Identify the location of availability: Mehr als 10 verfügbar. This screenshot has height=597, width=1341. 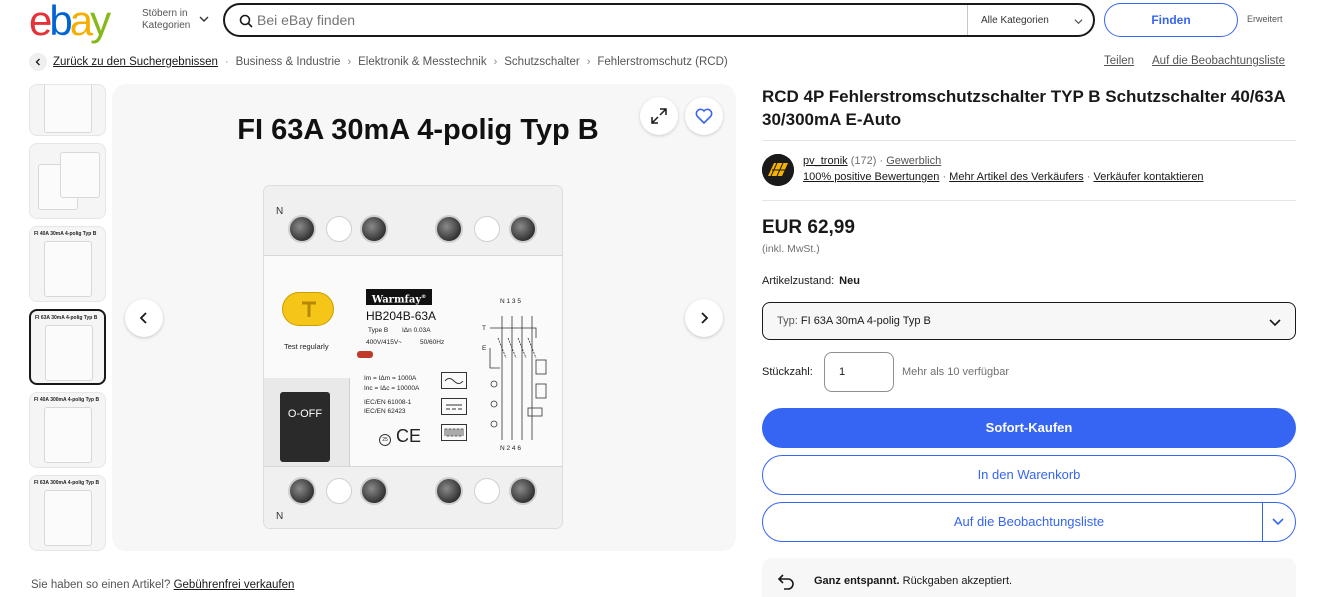
(955, 372).